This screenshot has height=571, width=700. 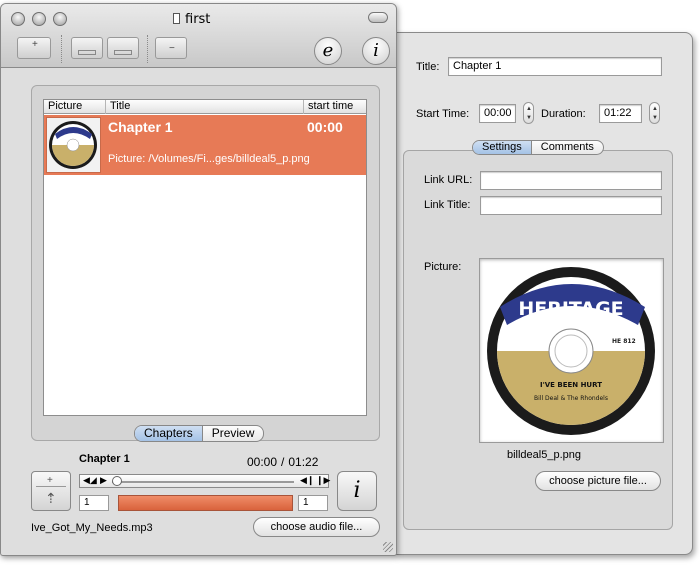 I want to click on player-time: 00:00 / 01:22, so click(x=282, y=462).